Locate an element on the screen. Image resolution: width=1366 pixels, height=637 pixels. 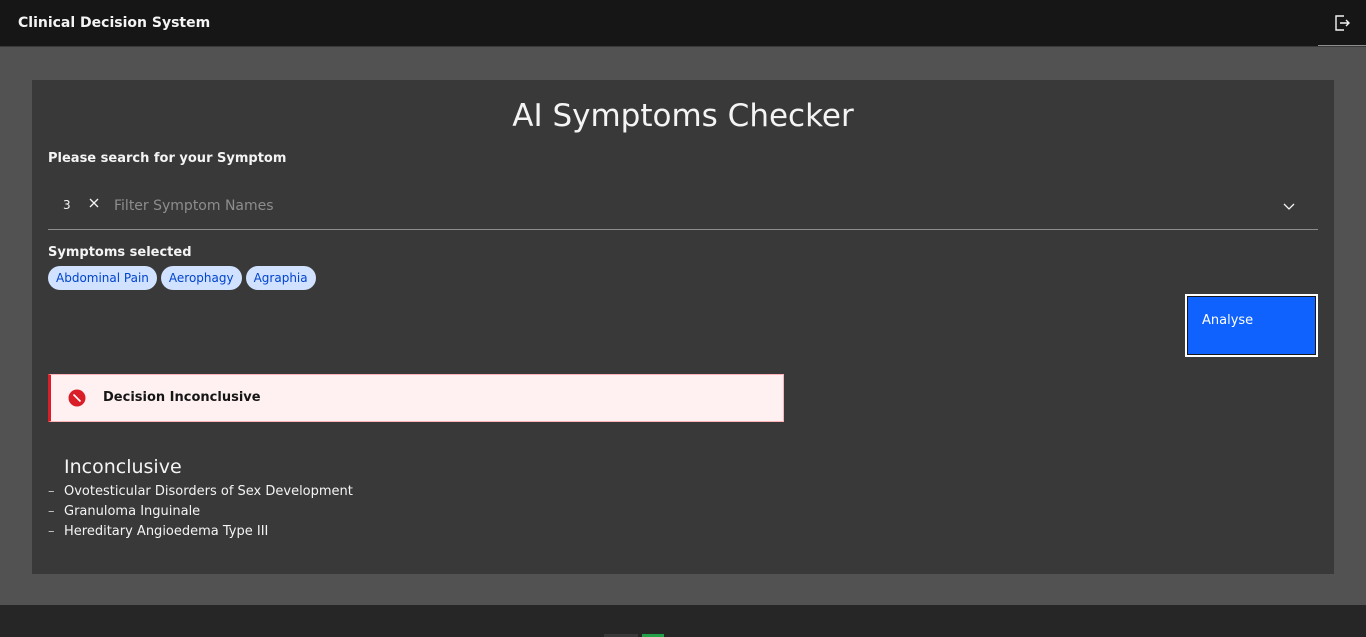
logout-icon is located at coordinates (1342, 22).